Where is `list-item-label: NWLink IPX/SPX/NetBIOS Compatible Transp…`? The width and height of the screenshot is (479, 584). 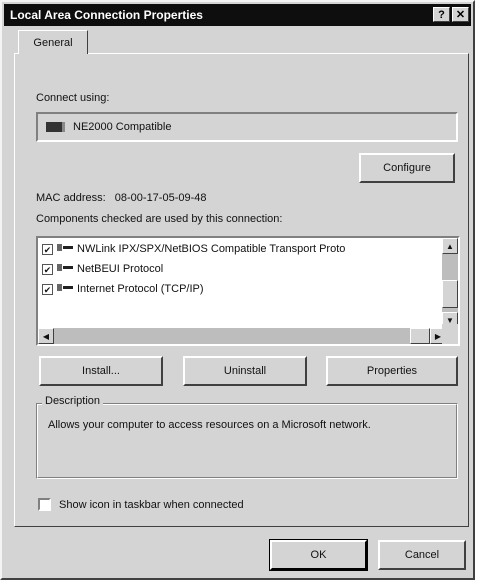
list-item-label: NWLink IPX/SPX/NetBIOS Compatible Transp… is located at coordinates (211, 249).